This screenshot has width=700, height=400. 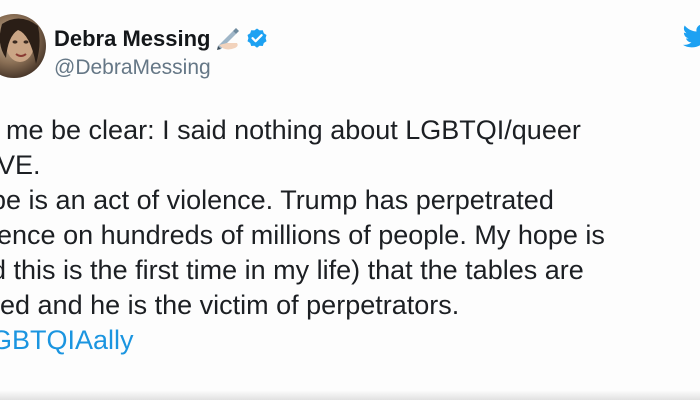 I want to click on author-handle: @DebraMessing, so click(x=132, y=68).